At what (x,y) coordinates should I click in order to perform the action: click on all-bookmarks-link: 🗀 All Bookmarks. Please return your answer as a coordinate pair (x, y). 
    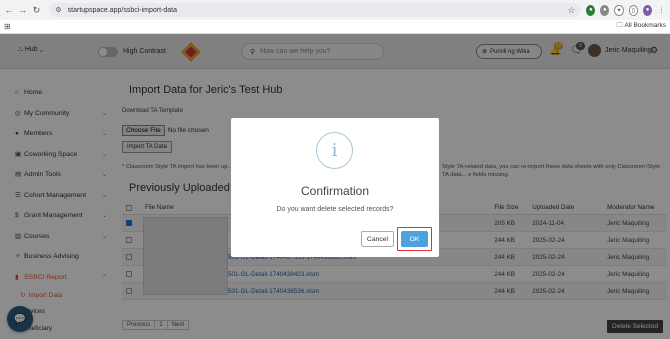
    Looking at the image, I should click on (642, 26).